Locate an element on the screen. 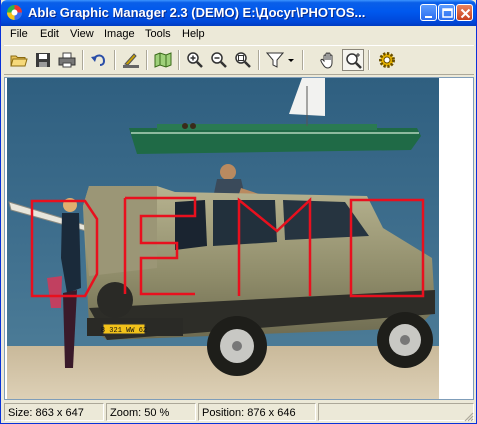  pan-button is located at coordinates (329, 60).